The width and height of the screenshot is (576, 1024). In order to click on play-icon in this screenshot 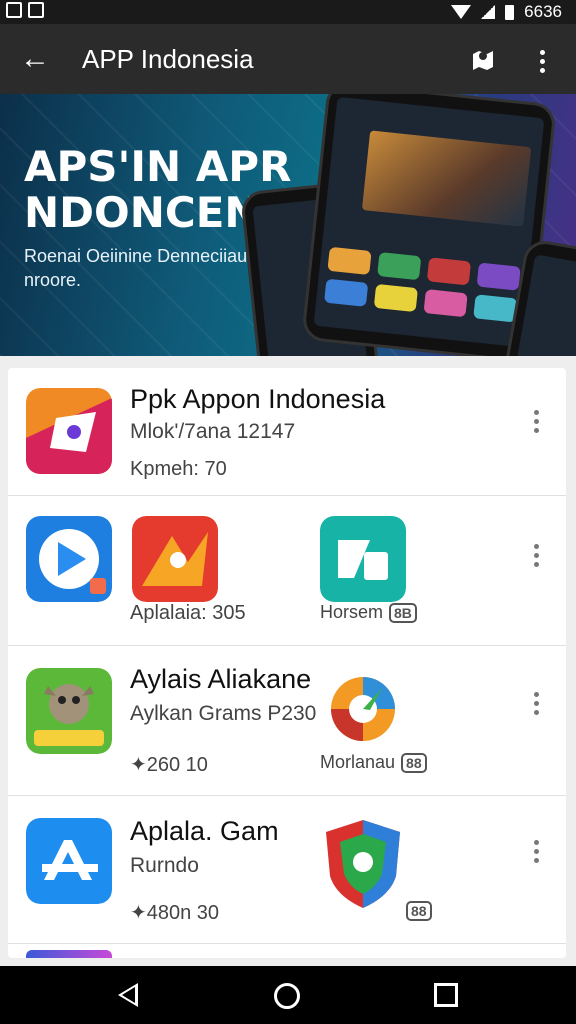, I will do `click(69, 559)`.